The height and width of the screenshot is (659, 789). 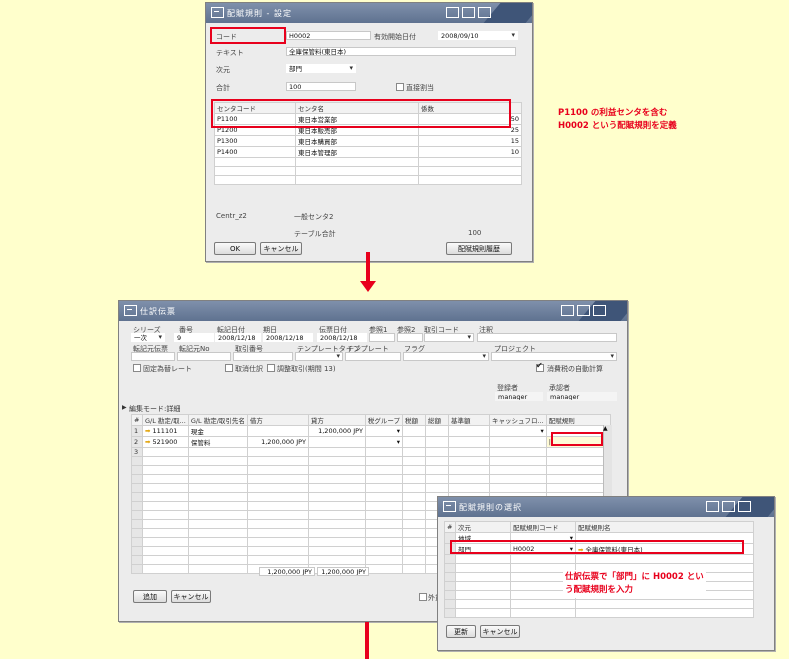 I want to click on col-tax: 税額, so click(x=414, y=420).